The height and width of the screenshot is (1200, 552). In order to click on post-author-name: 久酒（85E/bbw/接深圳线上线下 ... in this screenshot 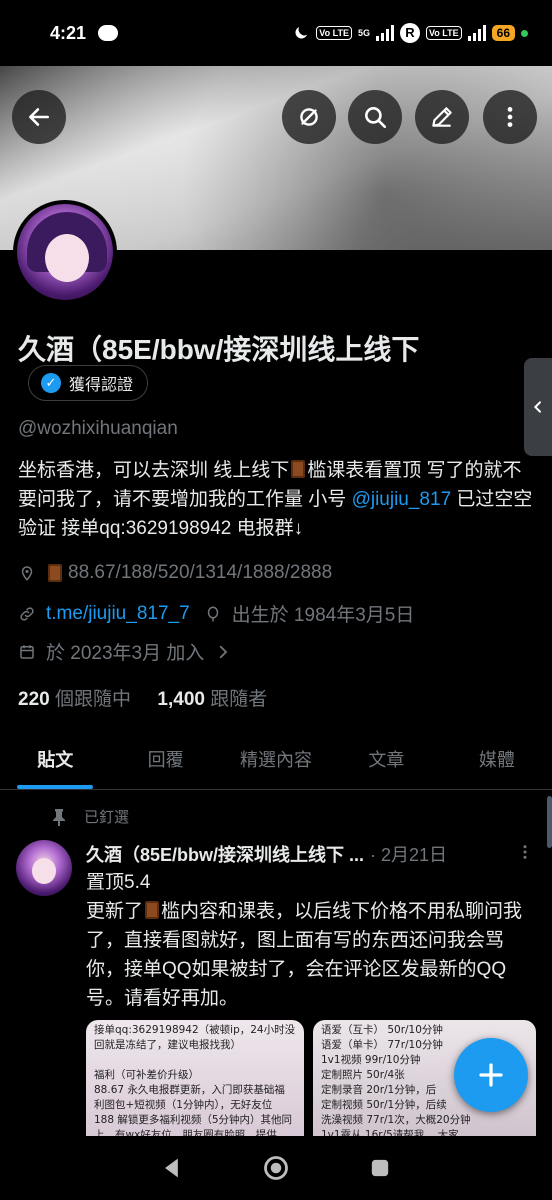, I will do `click(225, 854)`.